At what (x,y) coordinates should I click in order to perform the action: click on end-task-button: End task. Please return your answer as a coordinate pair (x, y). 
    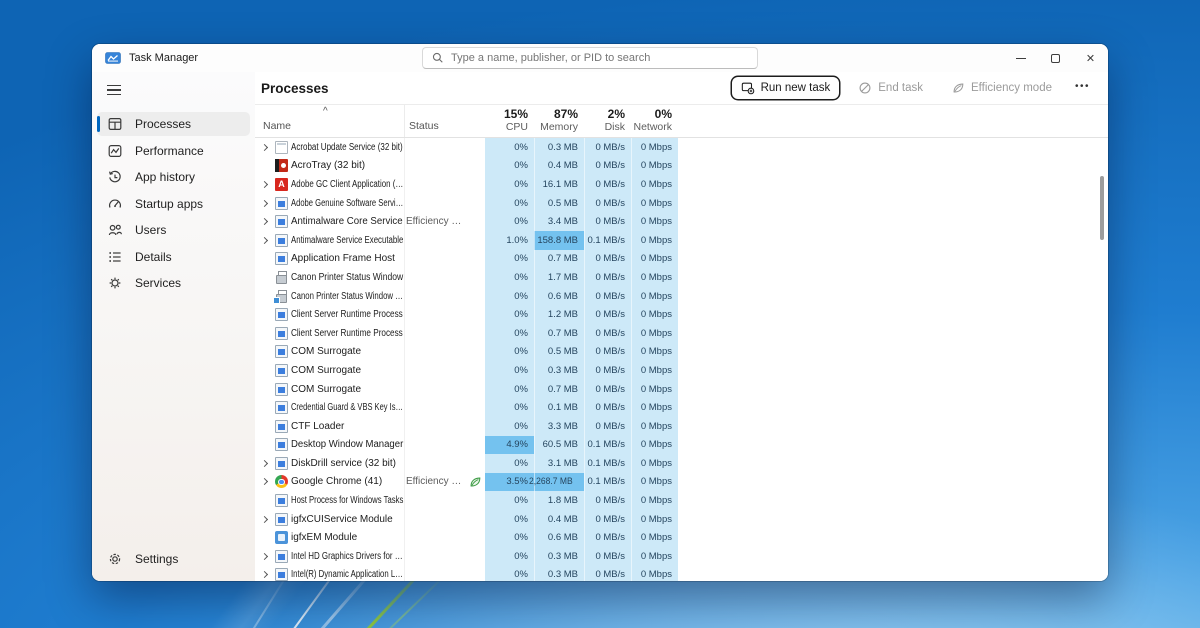
    Looking at the image, I should click on (890, 88).